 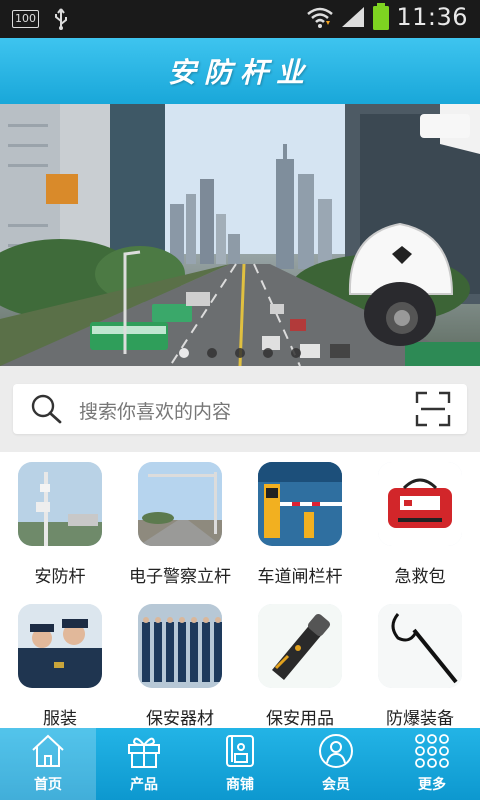 I want to click on page-title: 安防杆业, so click(x=239, y=72).